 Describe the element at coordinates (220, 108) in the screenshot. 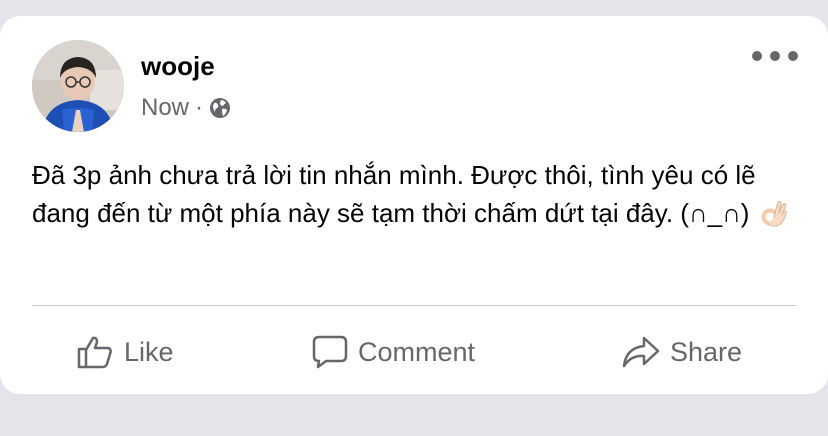

I see `globe-icon` at that location.